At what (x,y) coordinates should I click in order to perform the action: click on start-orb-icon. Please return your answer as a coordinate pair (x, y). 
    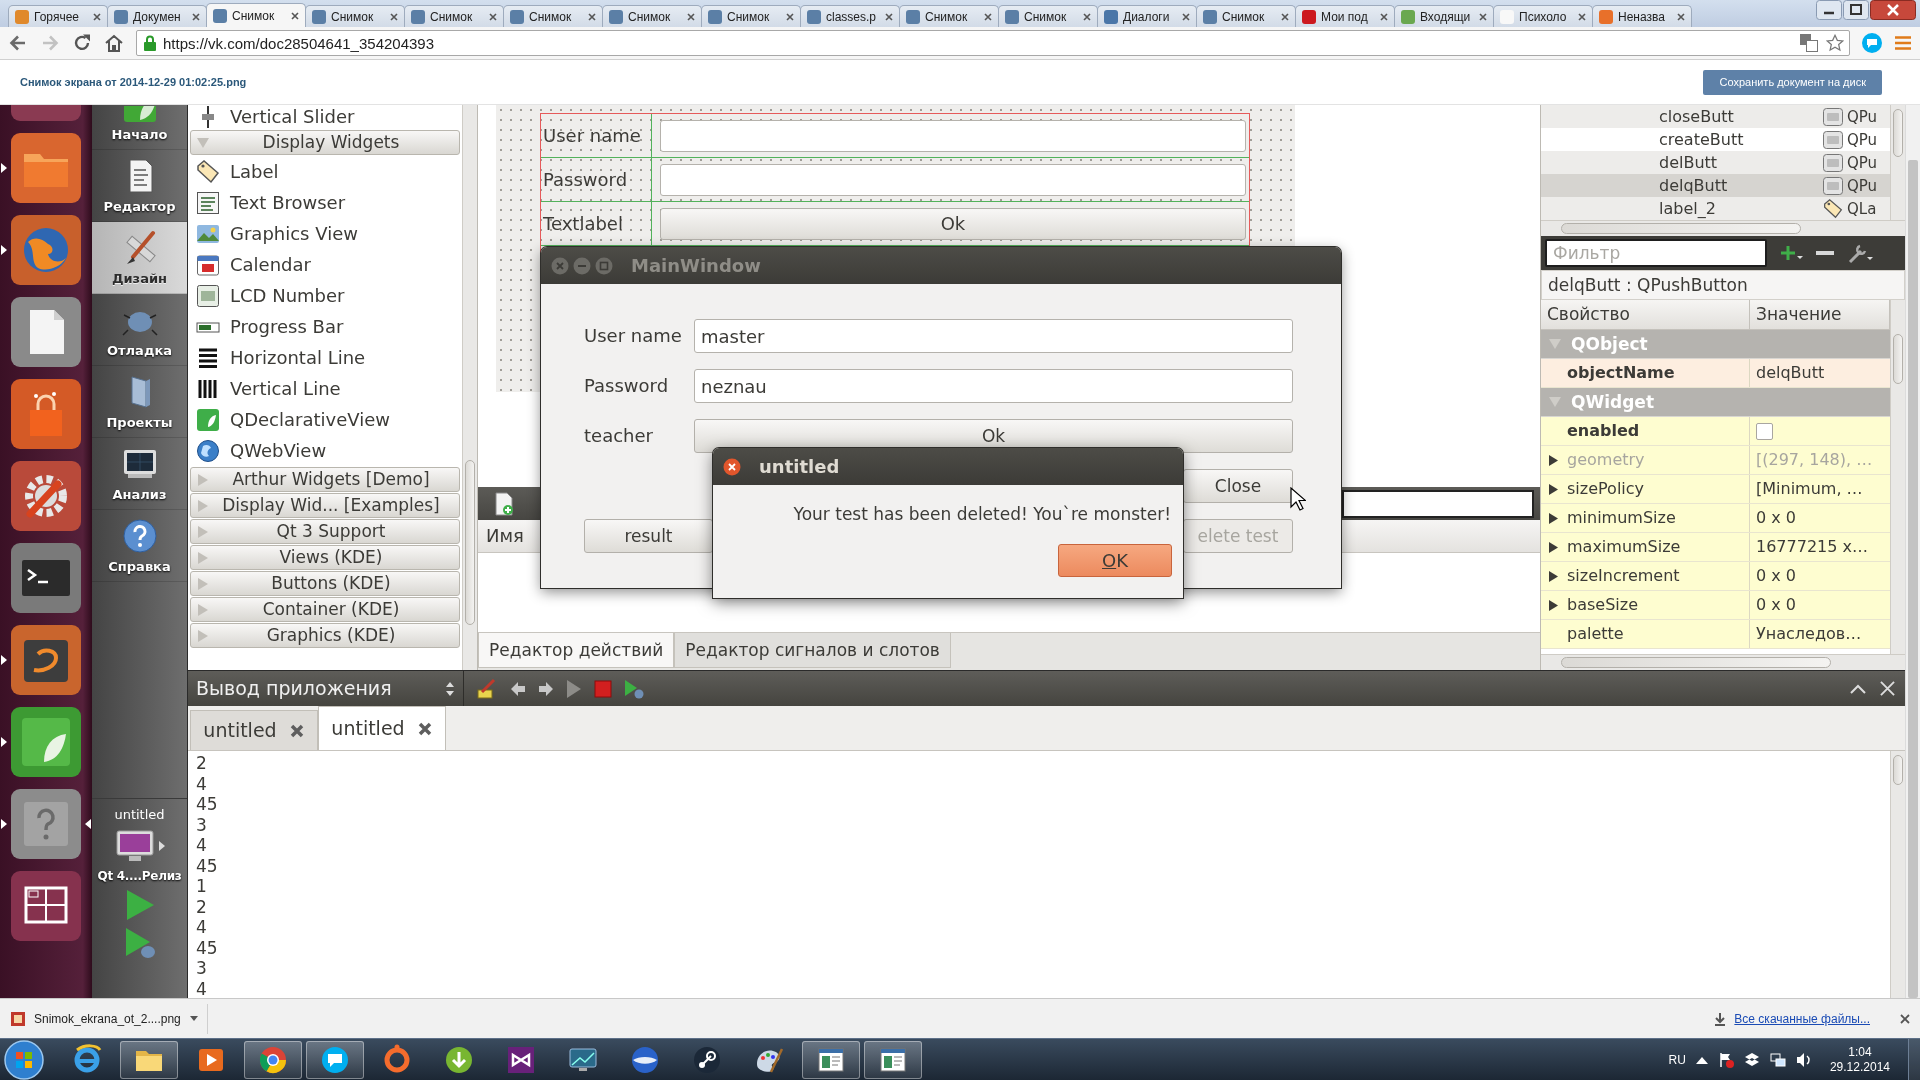
    Looking at the image, I should click on (24, 1059).